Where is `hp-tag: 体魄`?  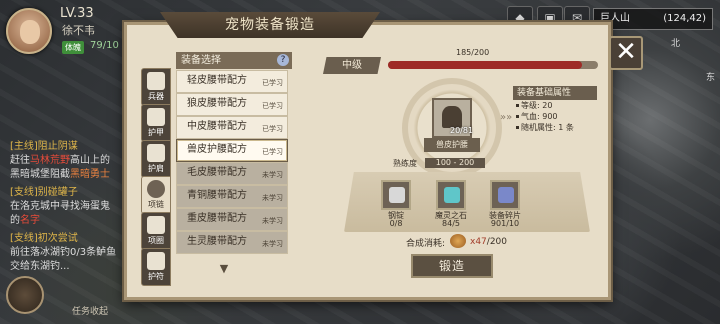 hp-tag: 体魄 is located at coordinates (73, 47).